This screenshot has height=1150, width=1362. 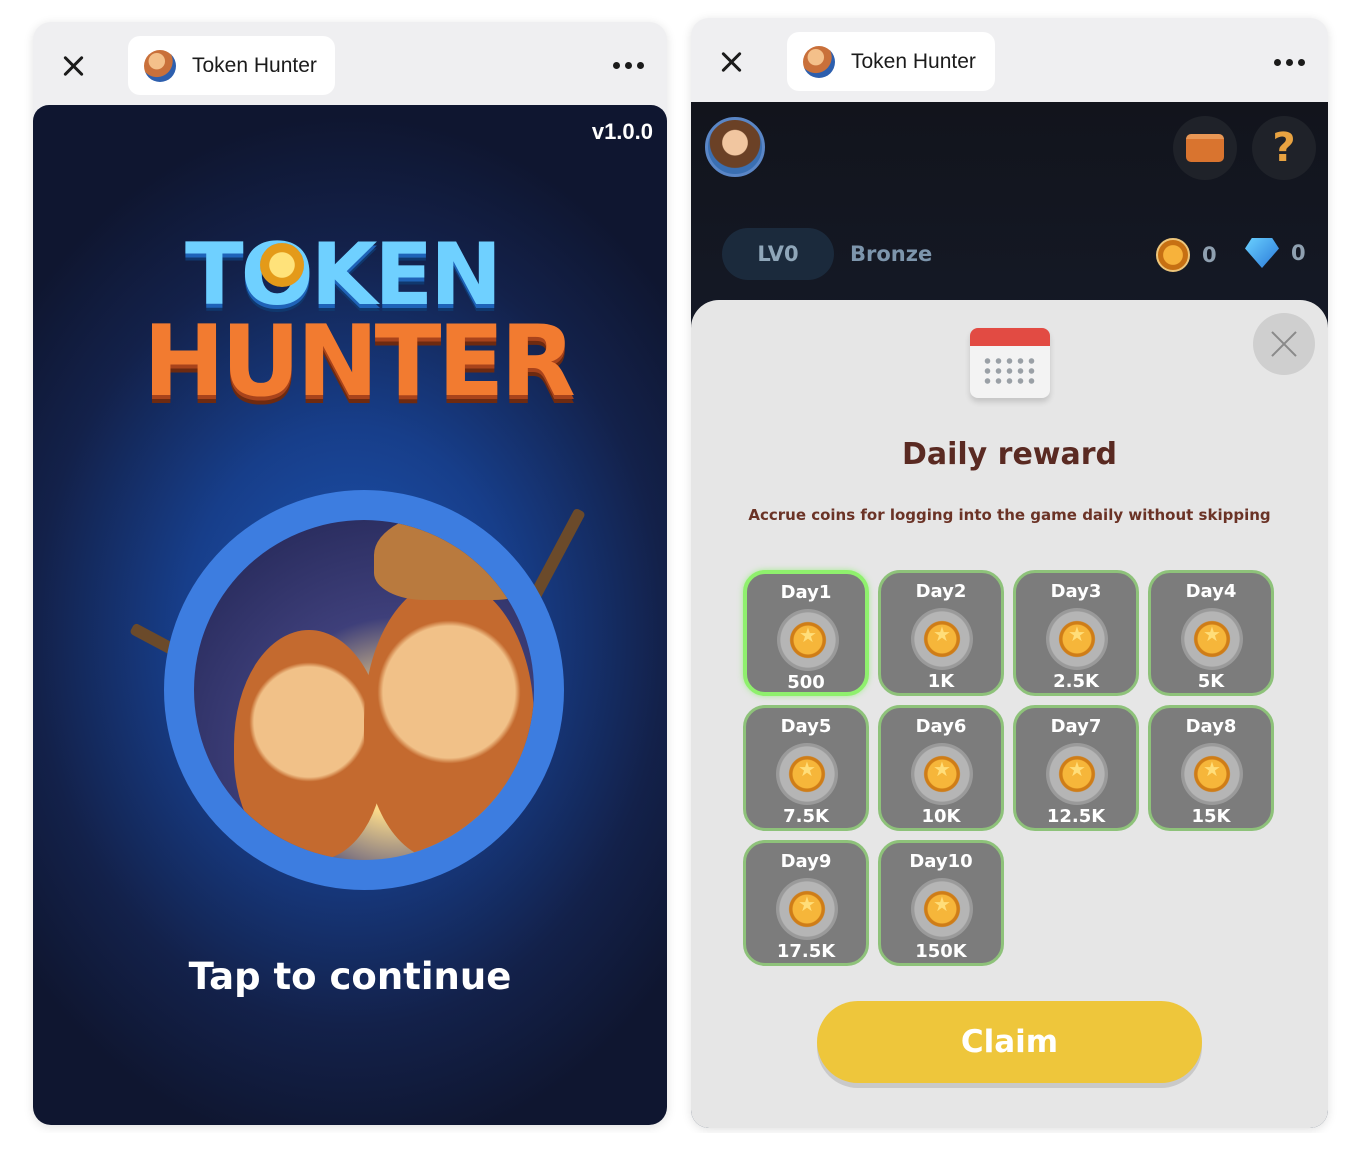 What do you see at coordinates (1010, 363) in the screenshot?
I see `calendar-icon` at bounding box center [1010, 363].